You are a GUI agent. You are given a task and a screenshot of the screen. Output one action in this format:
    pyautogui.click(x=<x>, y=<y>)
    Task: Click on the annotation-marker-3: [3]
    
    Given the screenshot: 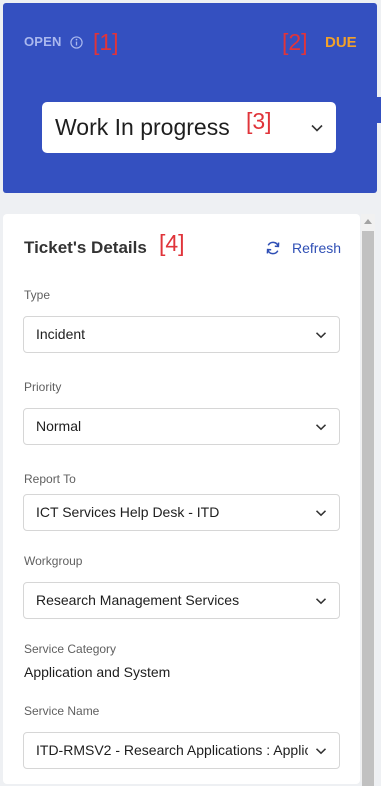 What is the action you would take?
    pyautogui.click(x=259, y=121)
    